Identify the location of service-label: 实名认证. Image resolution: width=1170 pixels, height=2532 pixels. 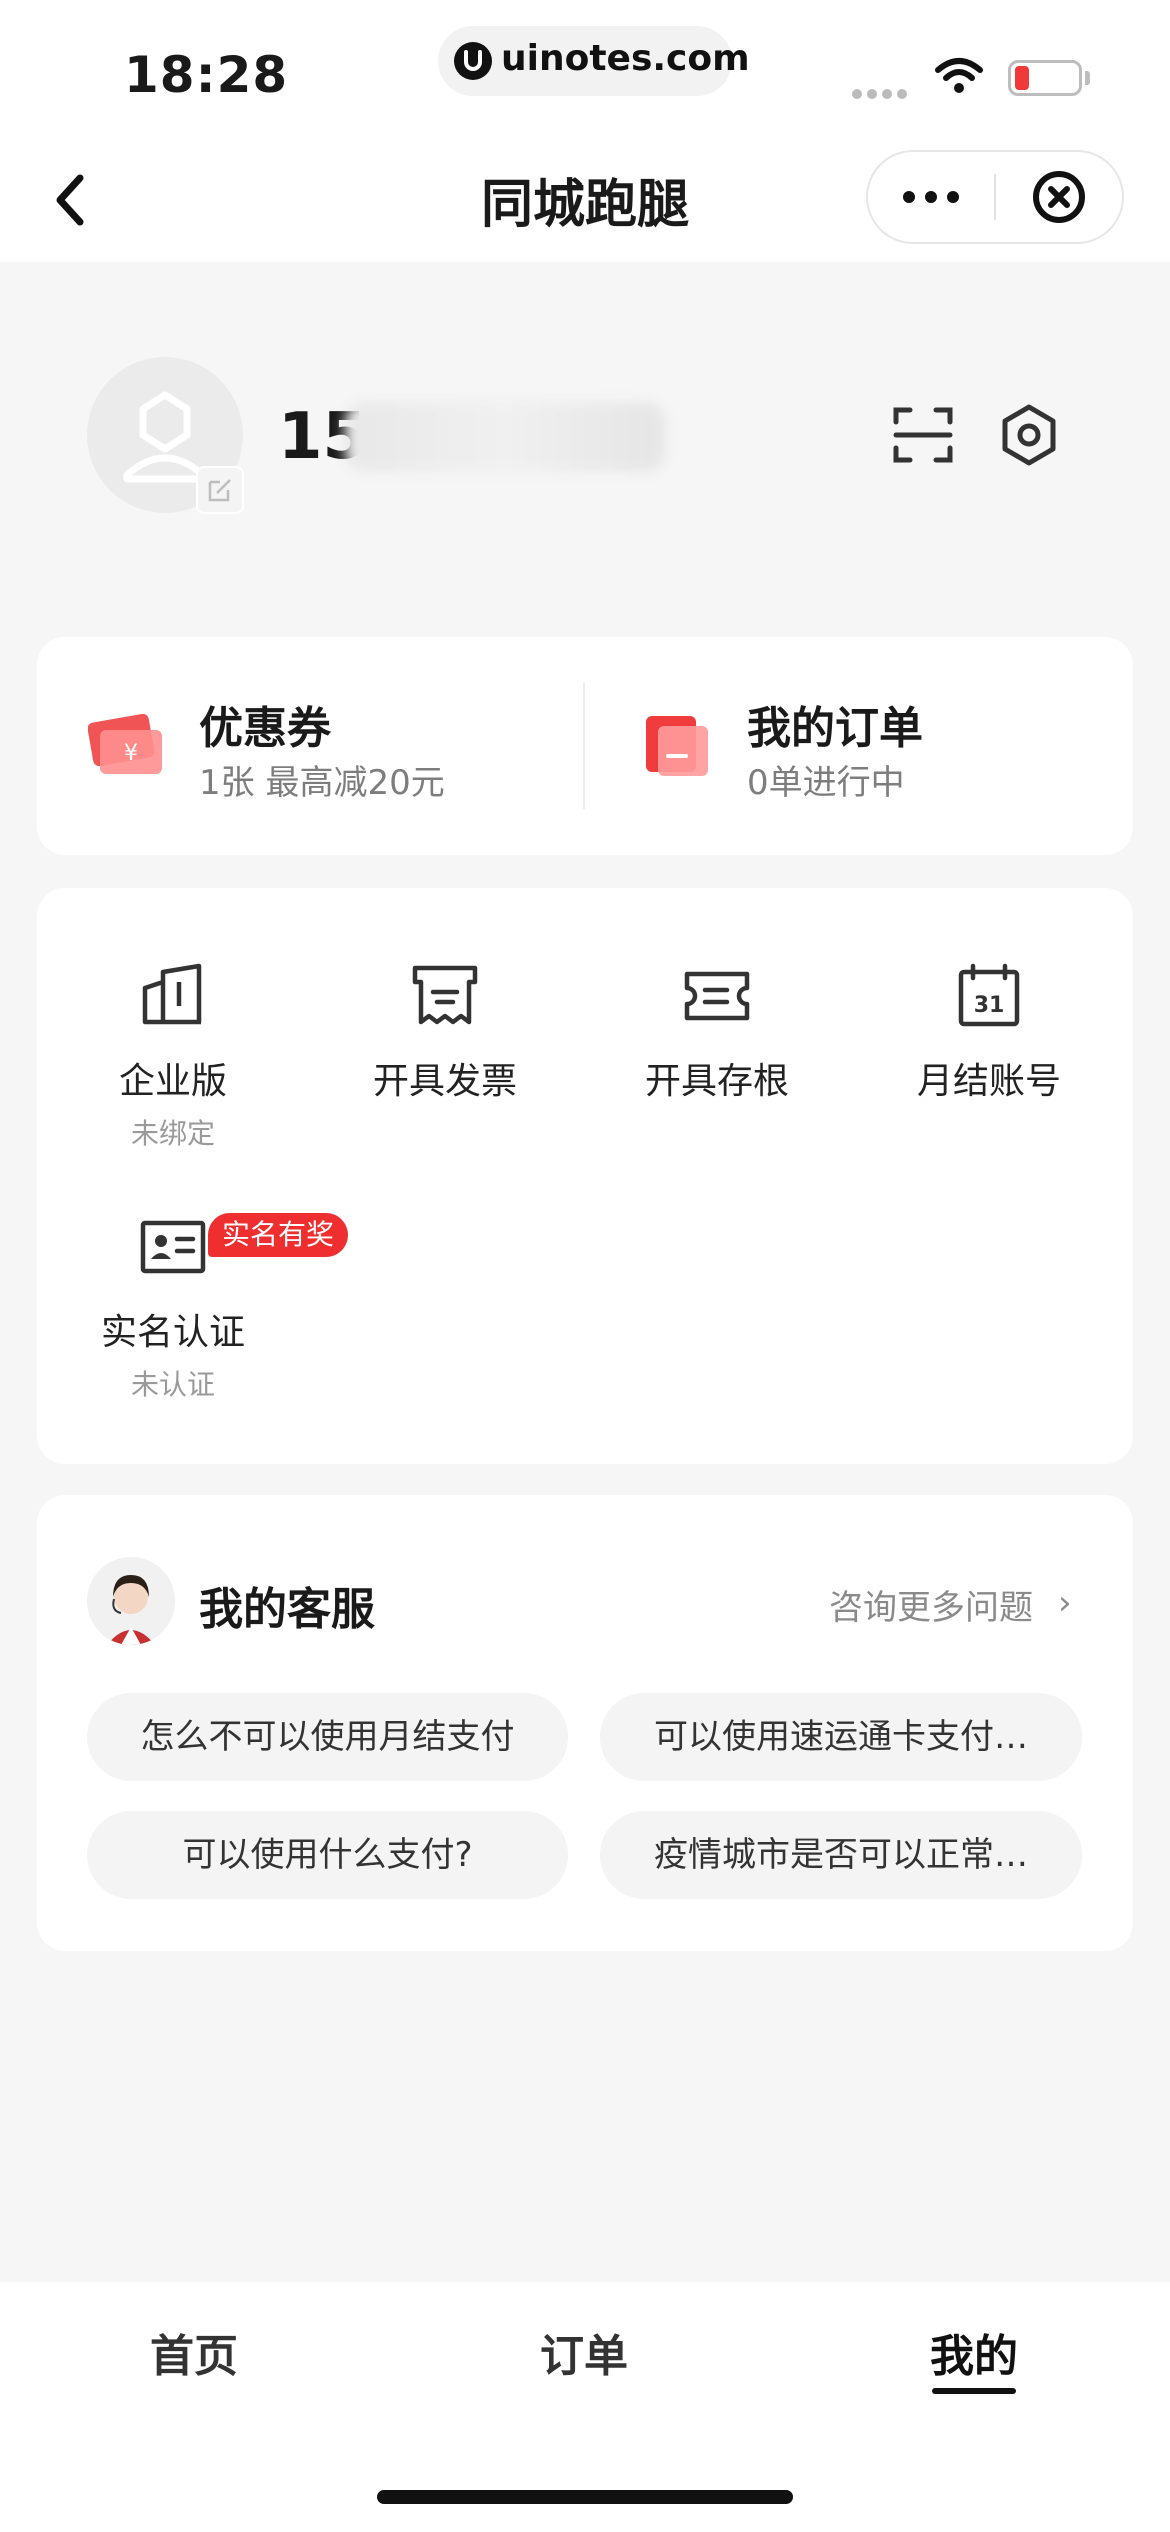
(172, 1332).